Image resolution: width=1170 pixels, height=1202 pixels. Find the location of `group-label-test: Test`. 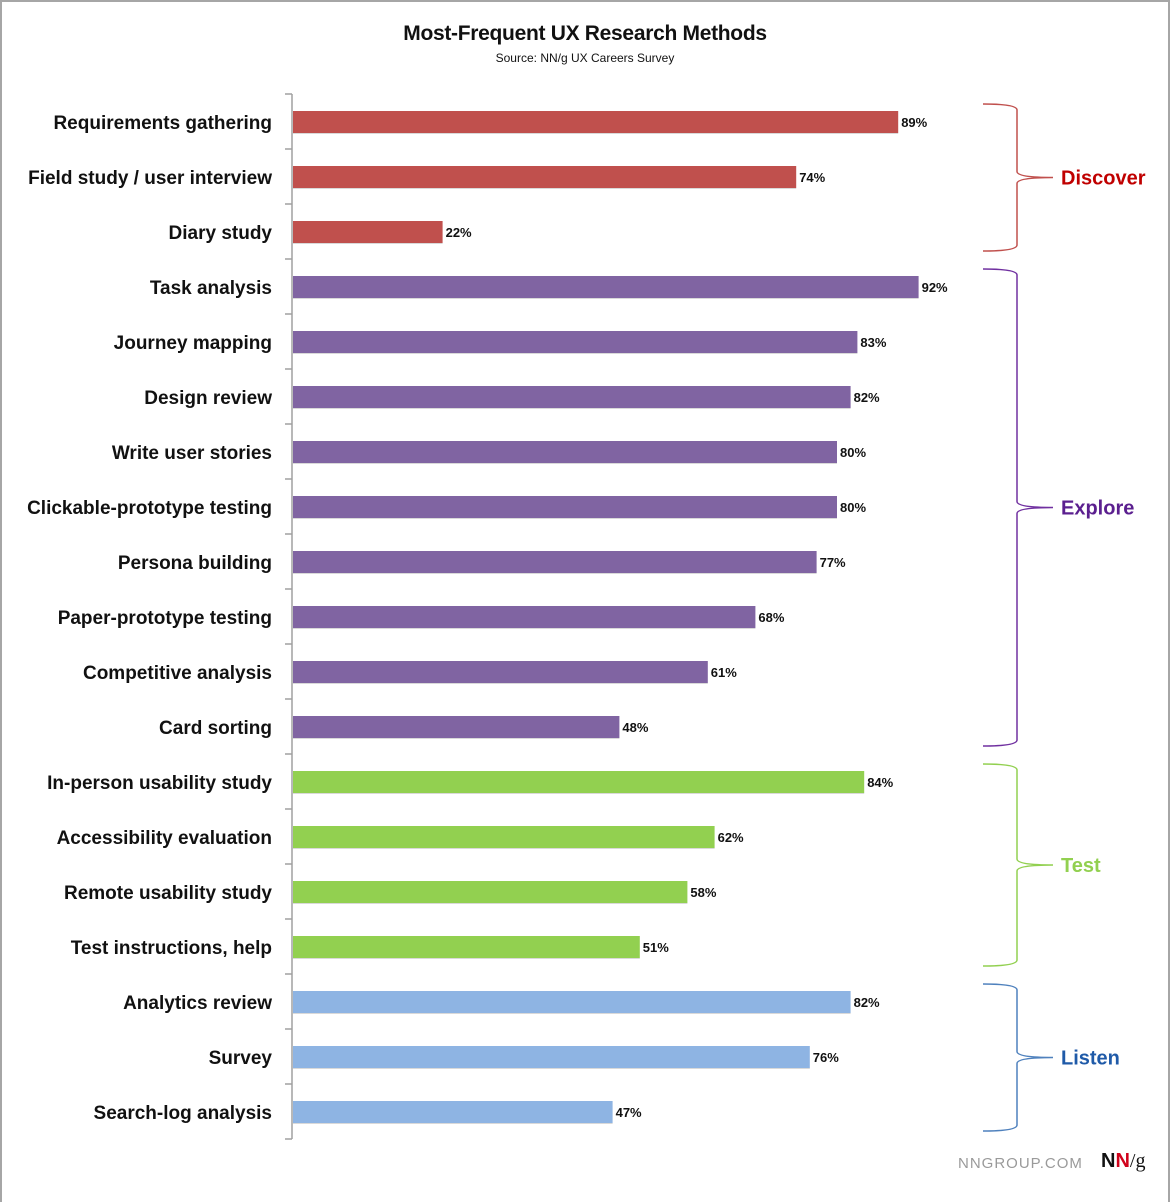

group-label-test: Test is located at coordinates (1081, 866).